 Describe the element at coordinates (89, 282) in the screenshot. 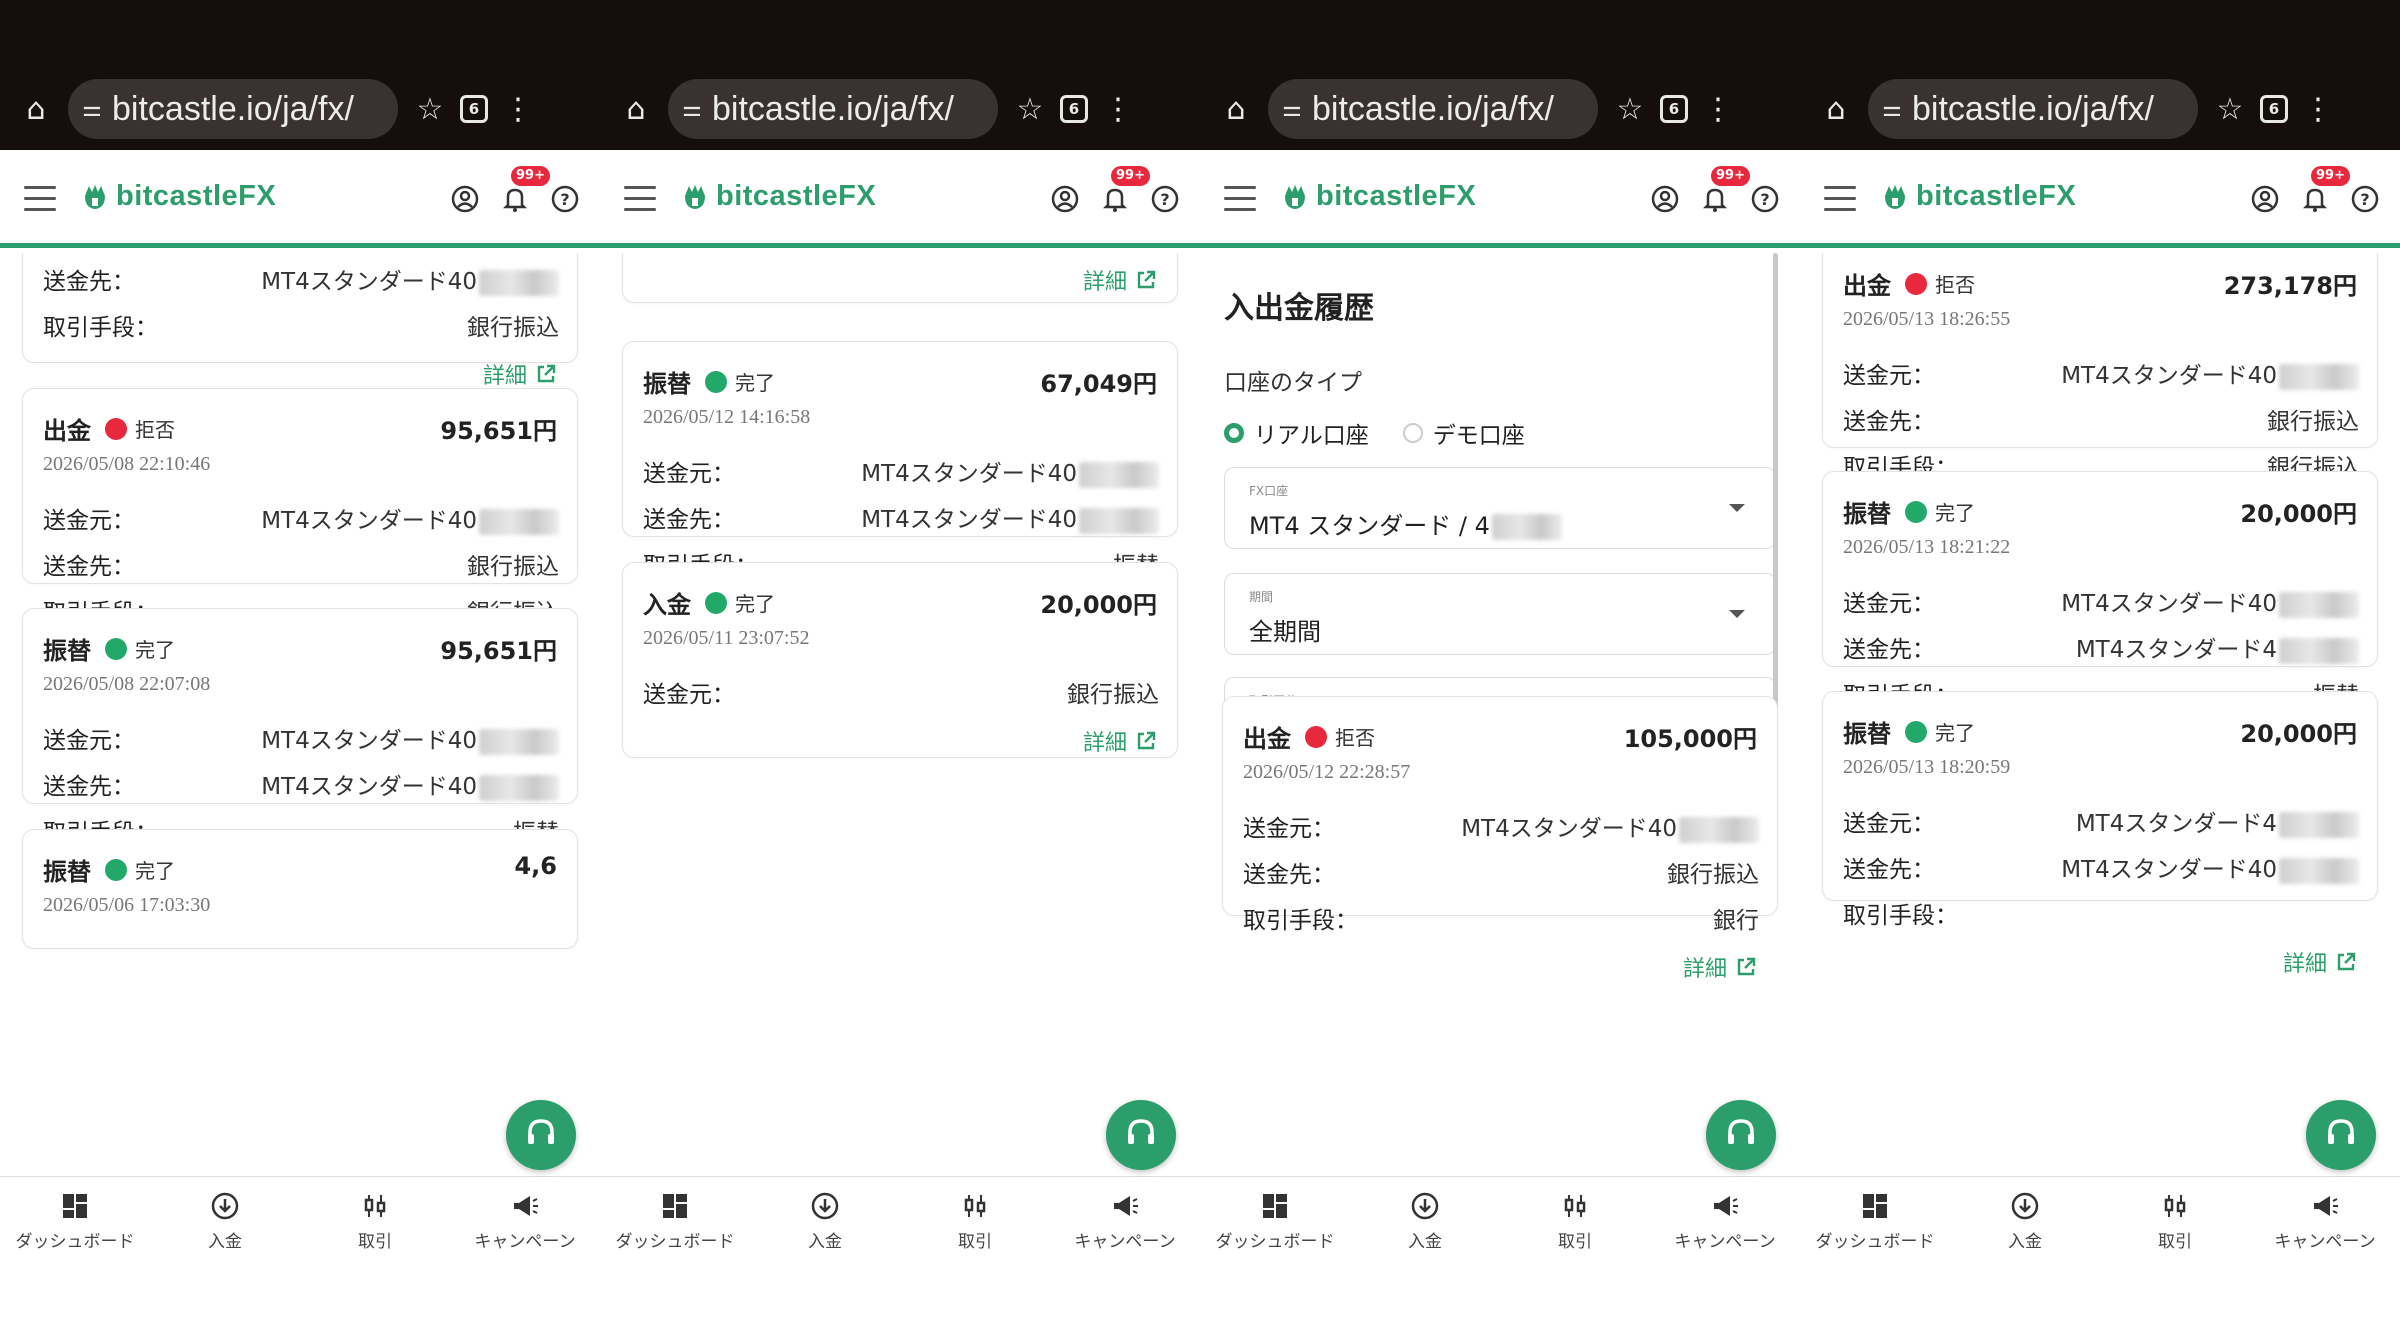

I see `row-label: 送金先：` at that location.